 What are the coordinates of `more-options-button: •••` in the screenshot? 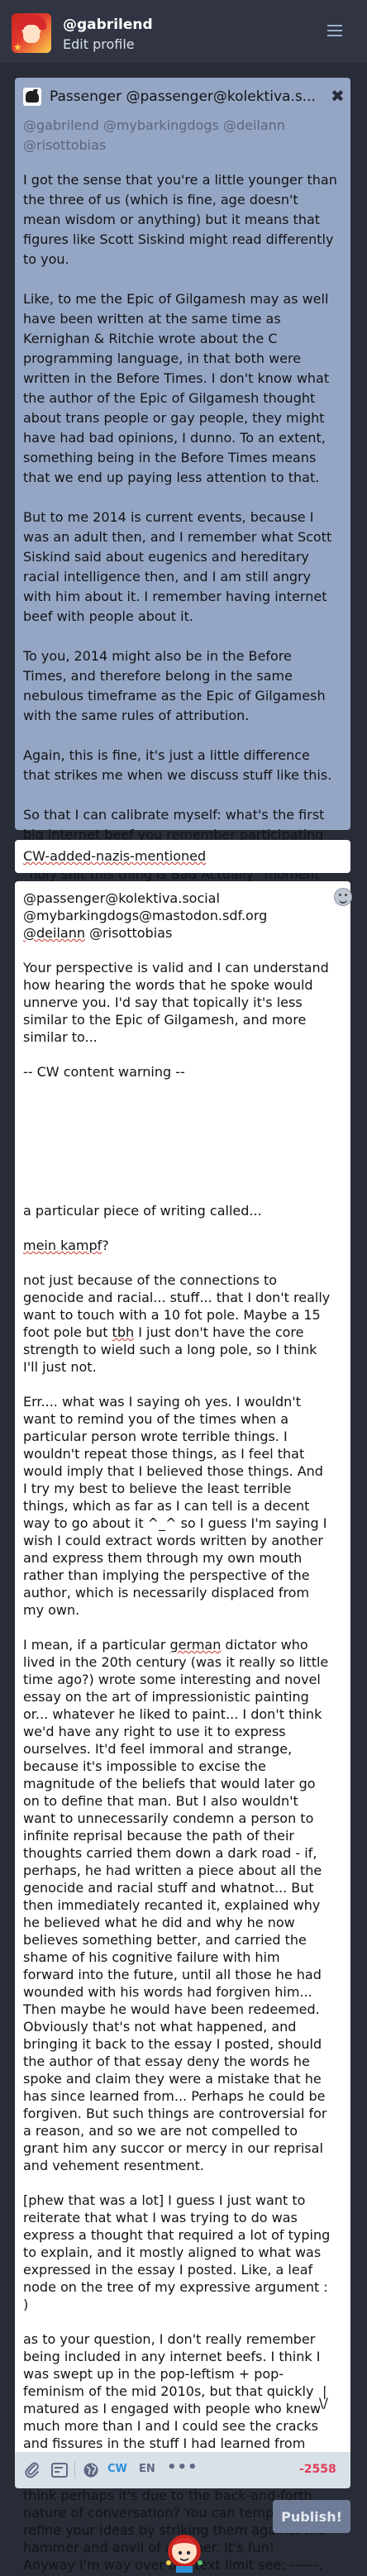 It's located at (182, 2467).